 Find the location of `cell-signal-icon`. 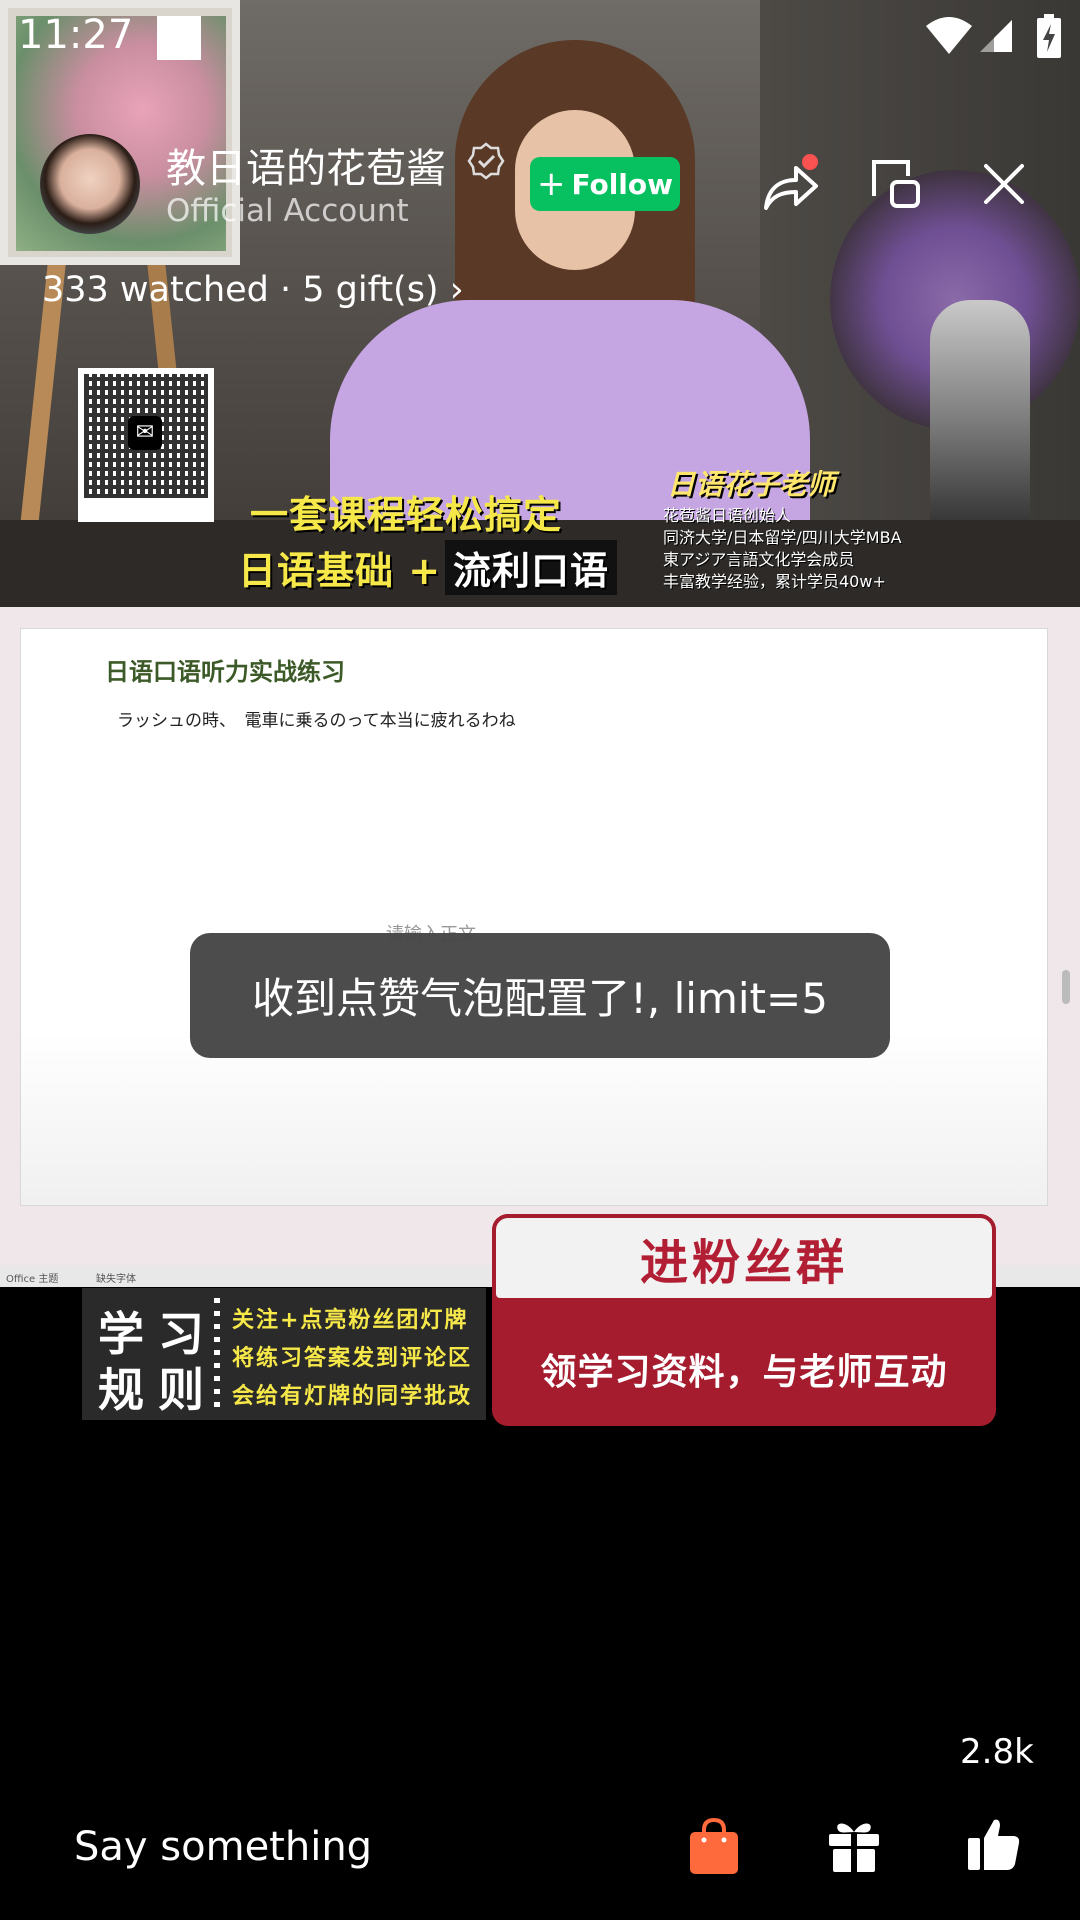

cell-signal-icon is located at coordinates (996, 36).